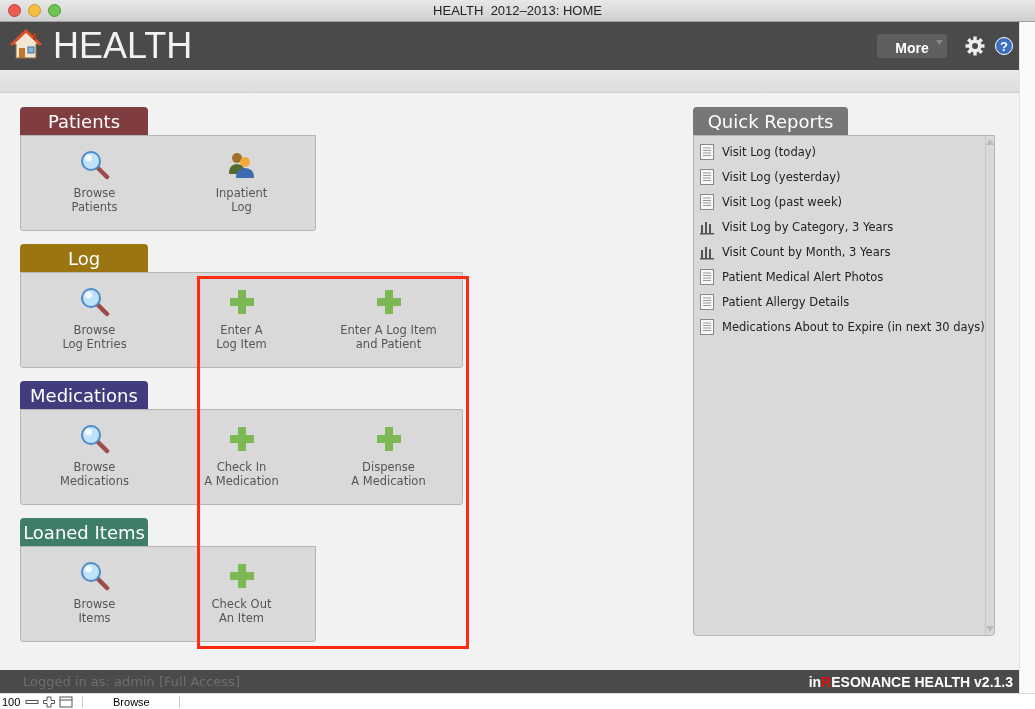  Describe the element at coordinates (26, 44) in the screenshot. I see `house-icon` at that location.